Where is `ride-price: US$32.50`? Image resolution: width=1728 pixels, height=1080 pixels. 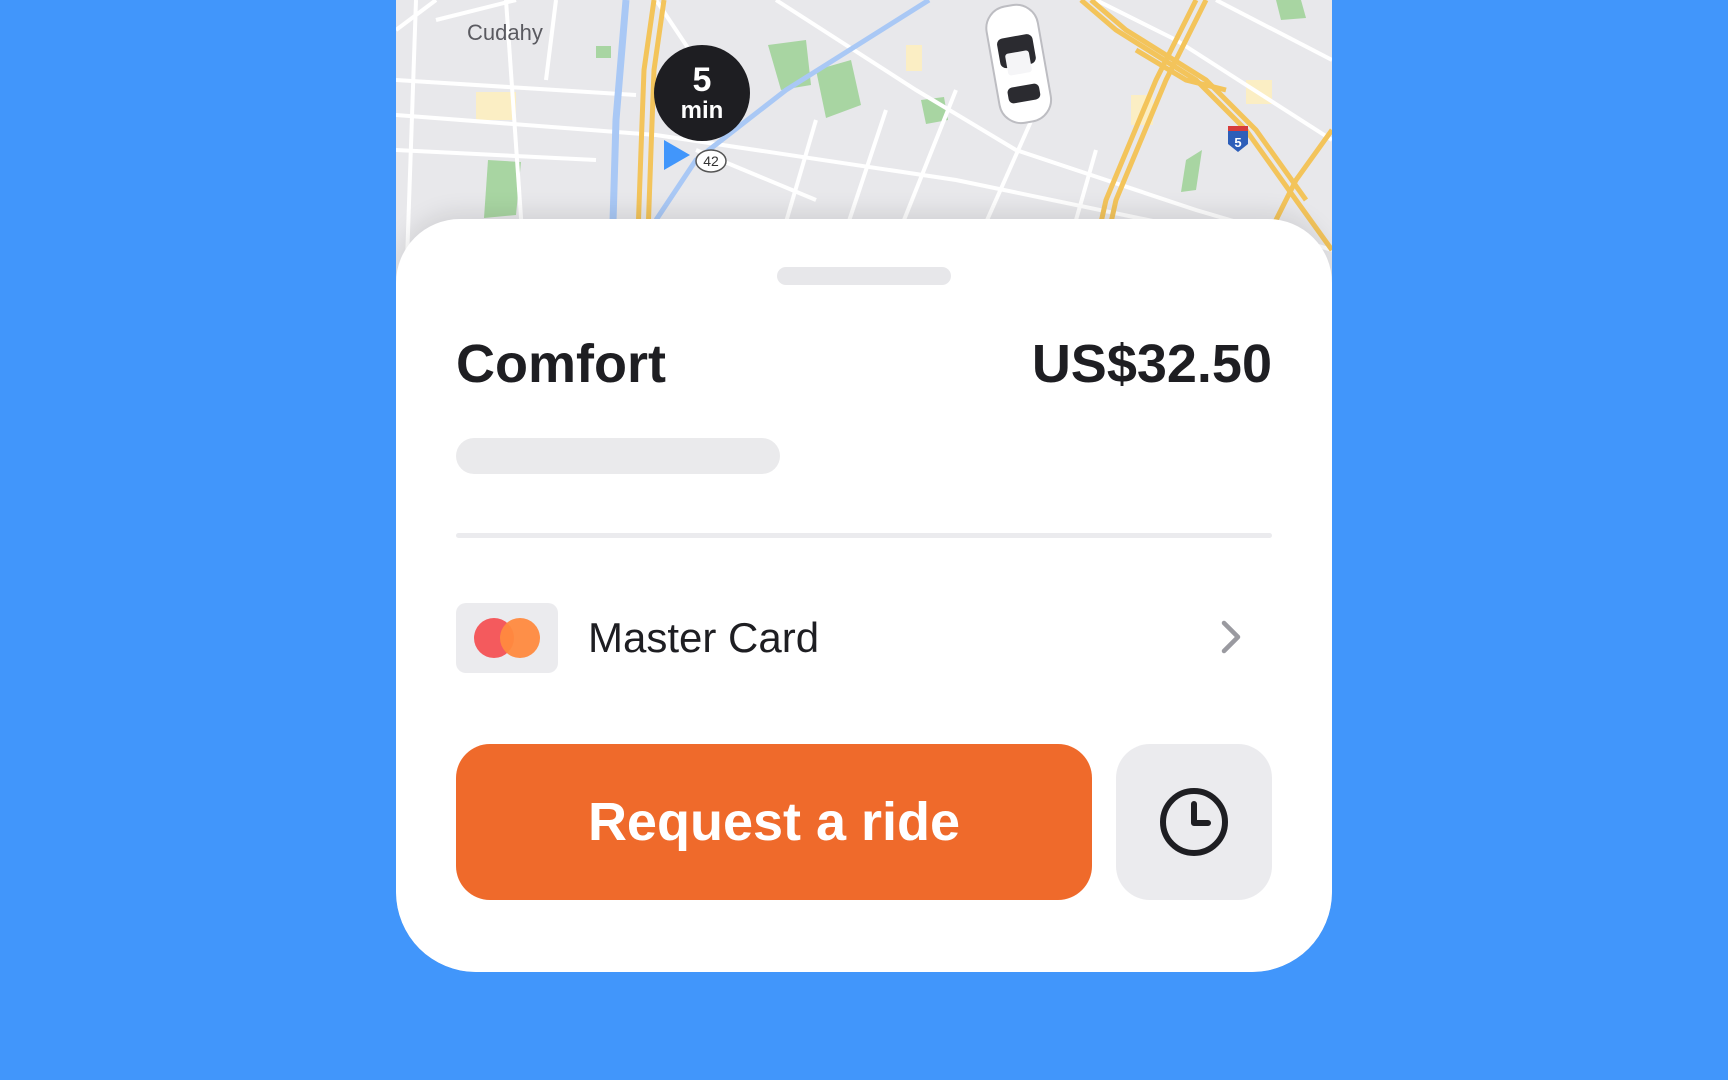 ride-price: US$32.50 is located at coordinates (1151, 364).